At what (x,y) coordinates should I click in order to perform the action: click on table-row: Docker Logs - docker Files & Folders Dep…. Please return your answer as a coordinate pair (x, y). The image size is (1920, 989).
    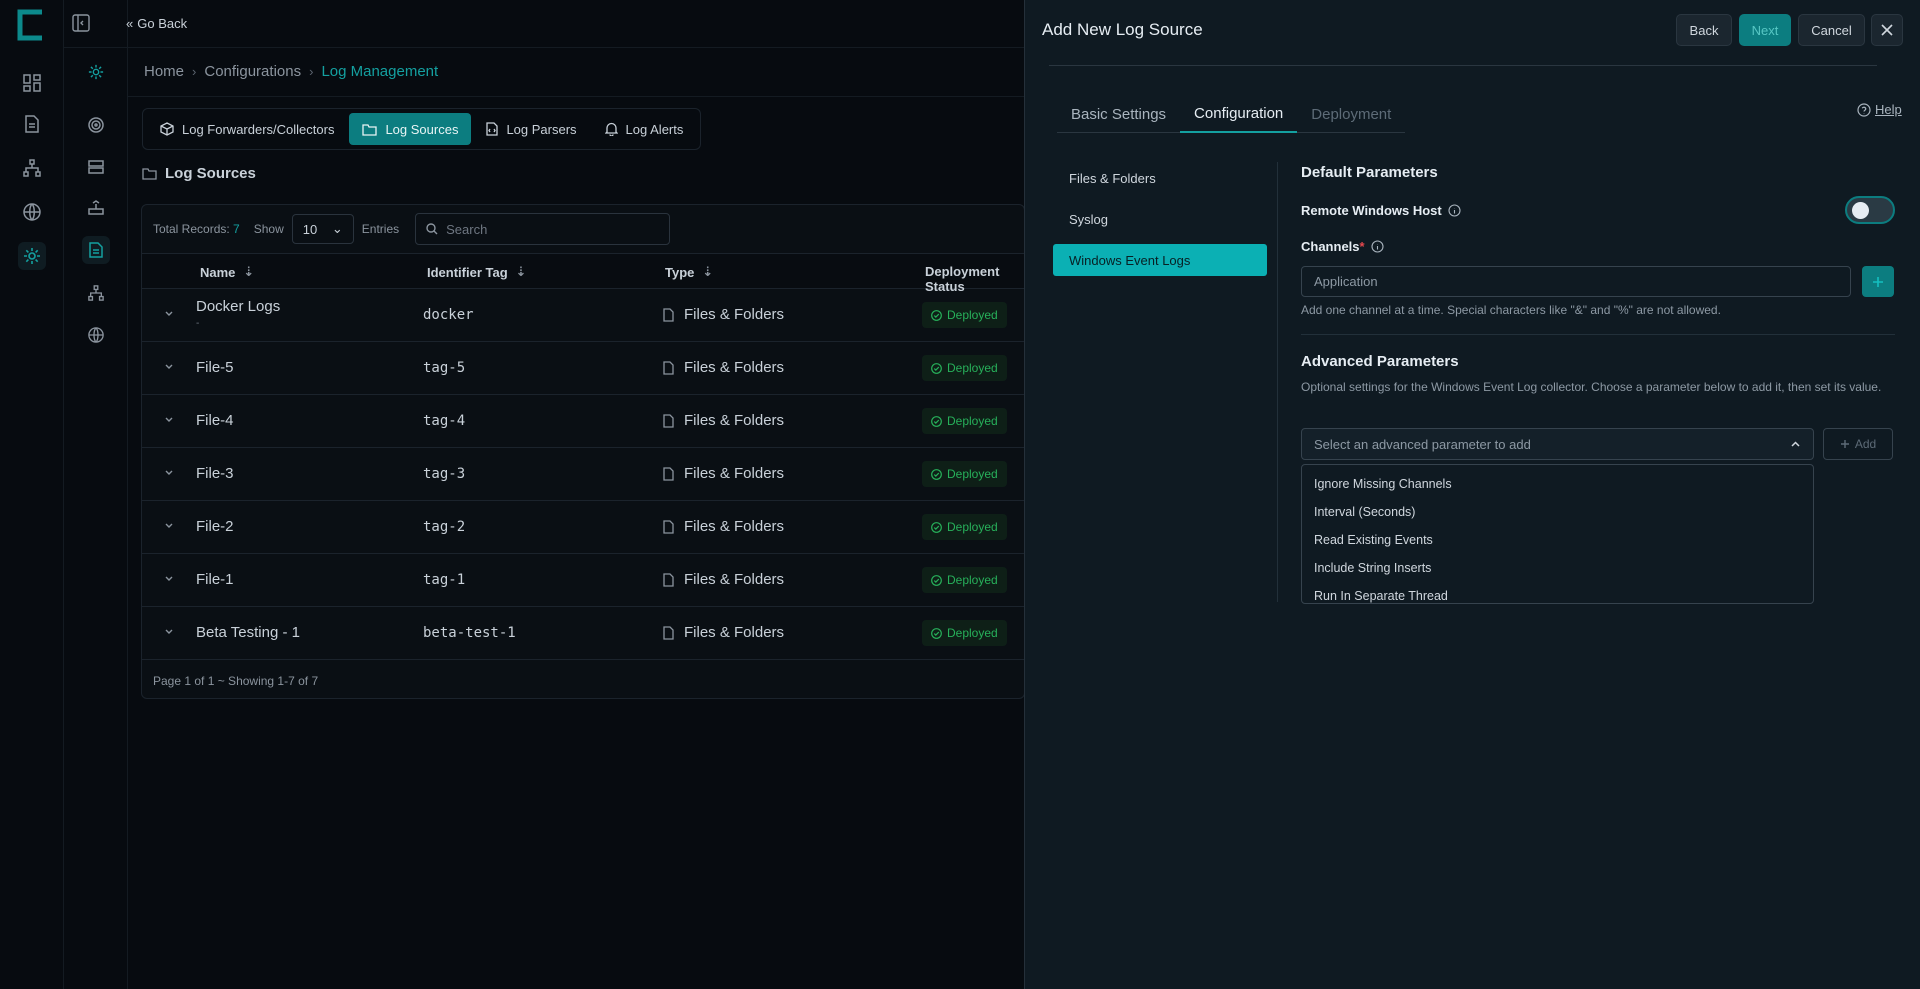
    Looking at the image, I should click on (583, 315).